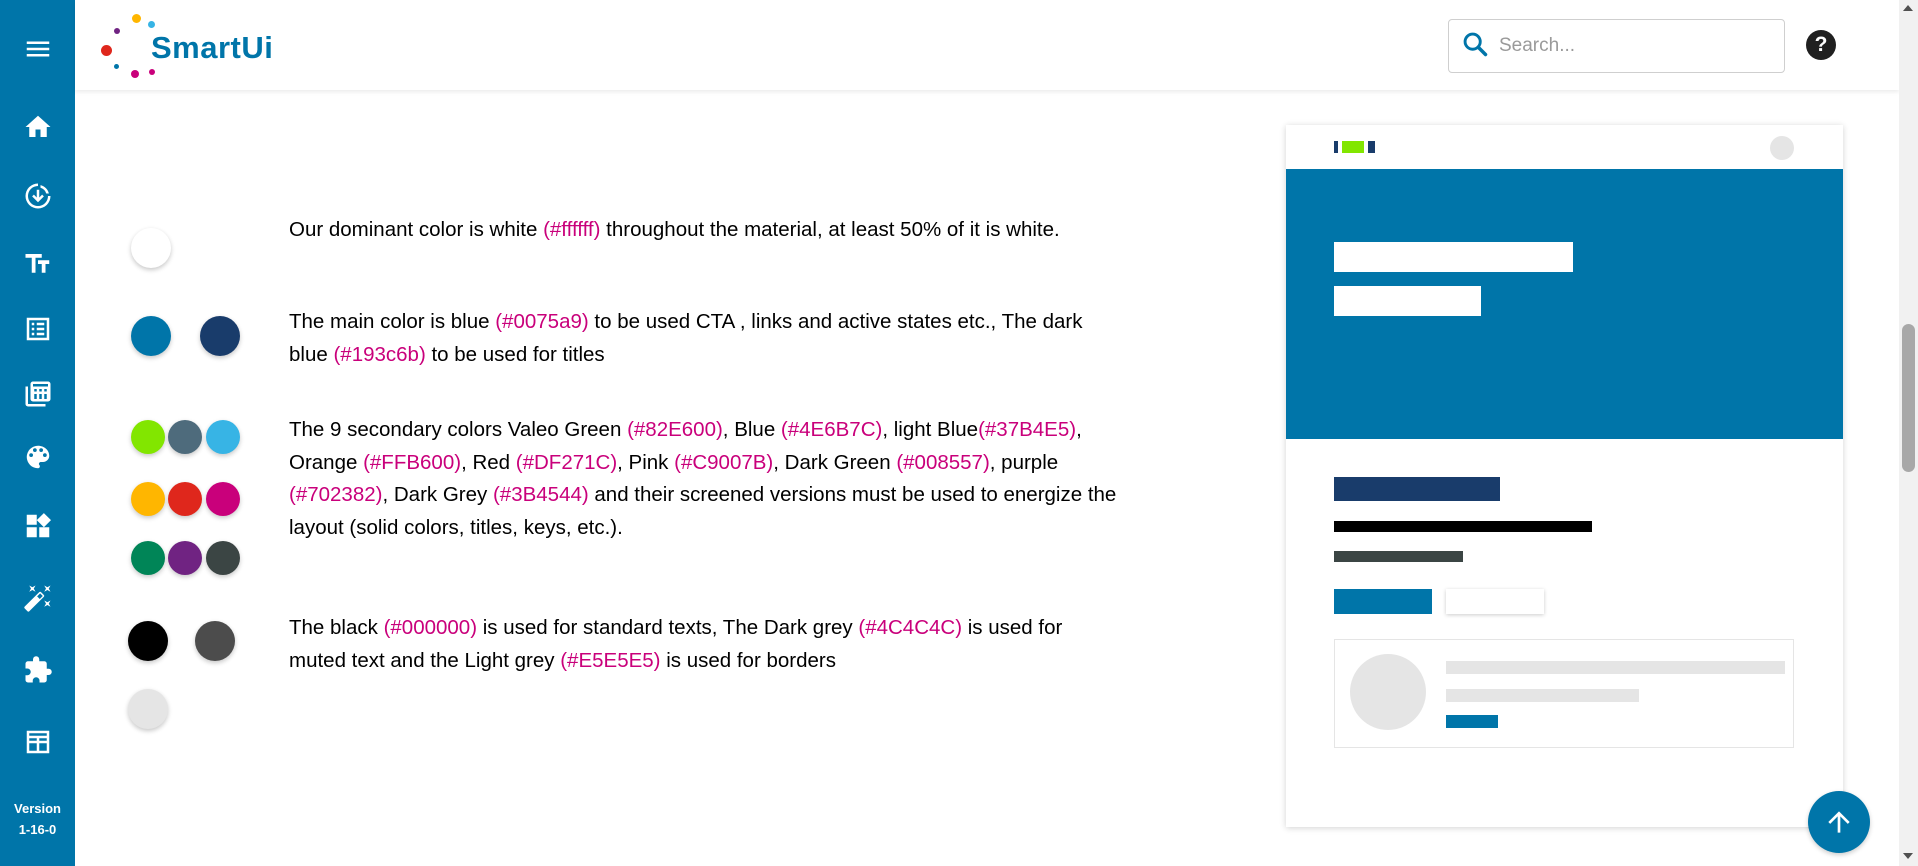 The width and height of the screenshot is (1918, 866). What do you see at coordinates (223, 437) in the screenshot?
I see `swatch-light-blue` at bounding box center [223, 437].